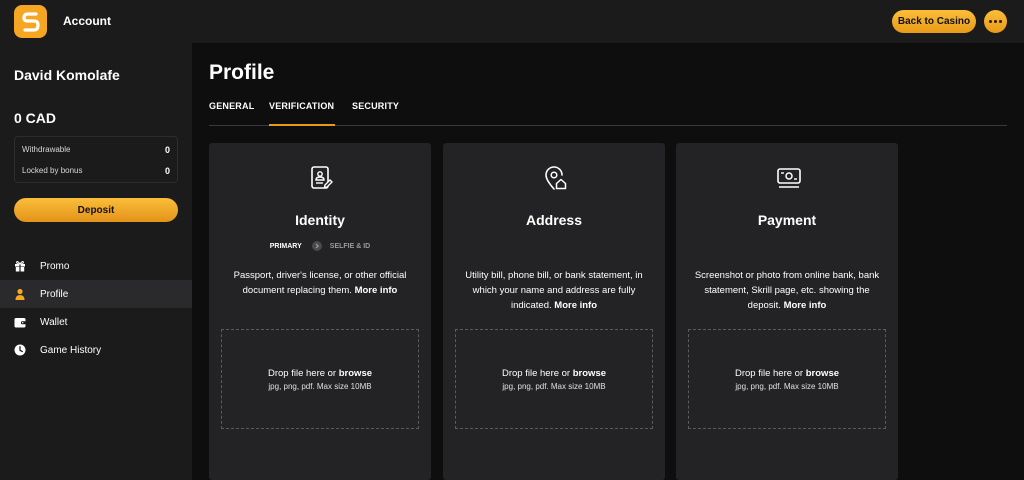 This screenshot has height=480, width=1024. Describe the element at coordinates (608, 112) in the screenshot. I see `profile-tabs: GENERAL VERIFICATION SECURITY` at that location.